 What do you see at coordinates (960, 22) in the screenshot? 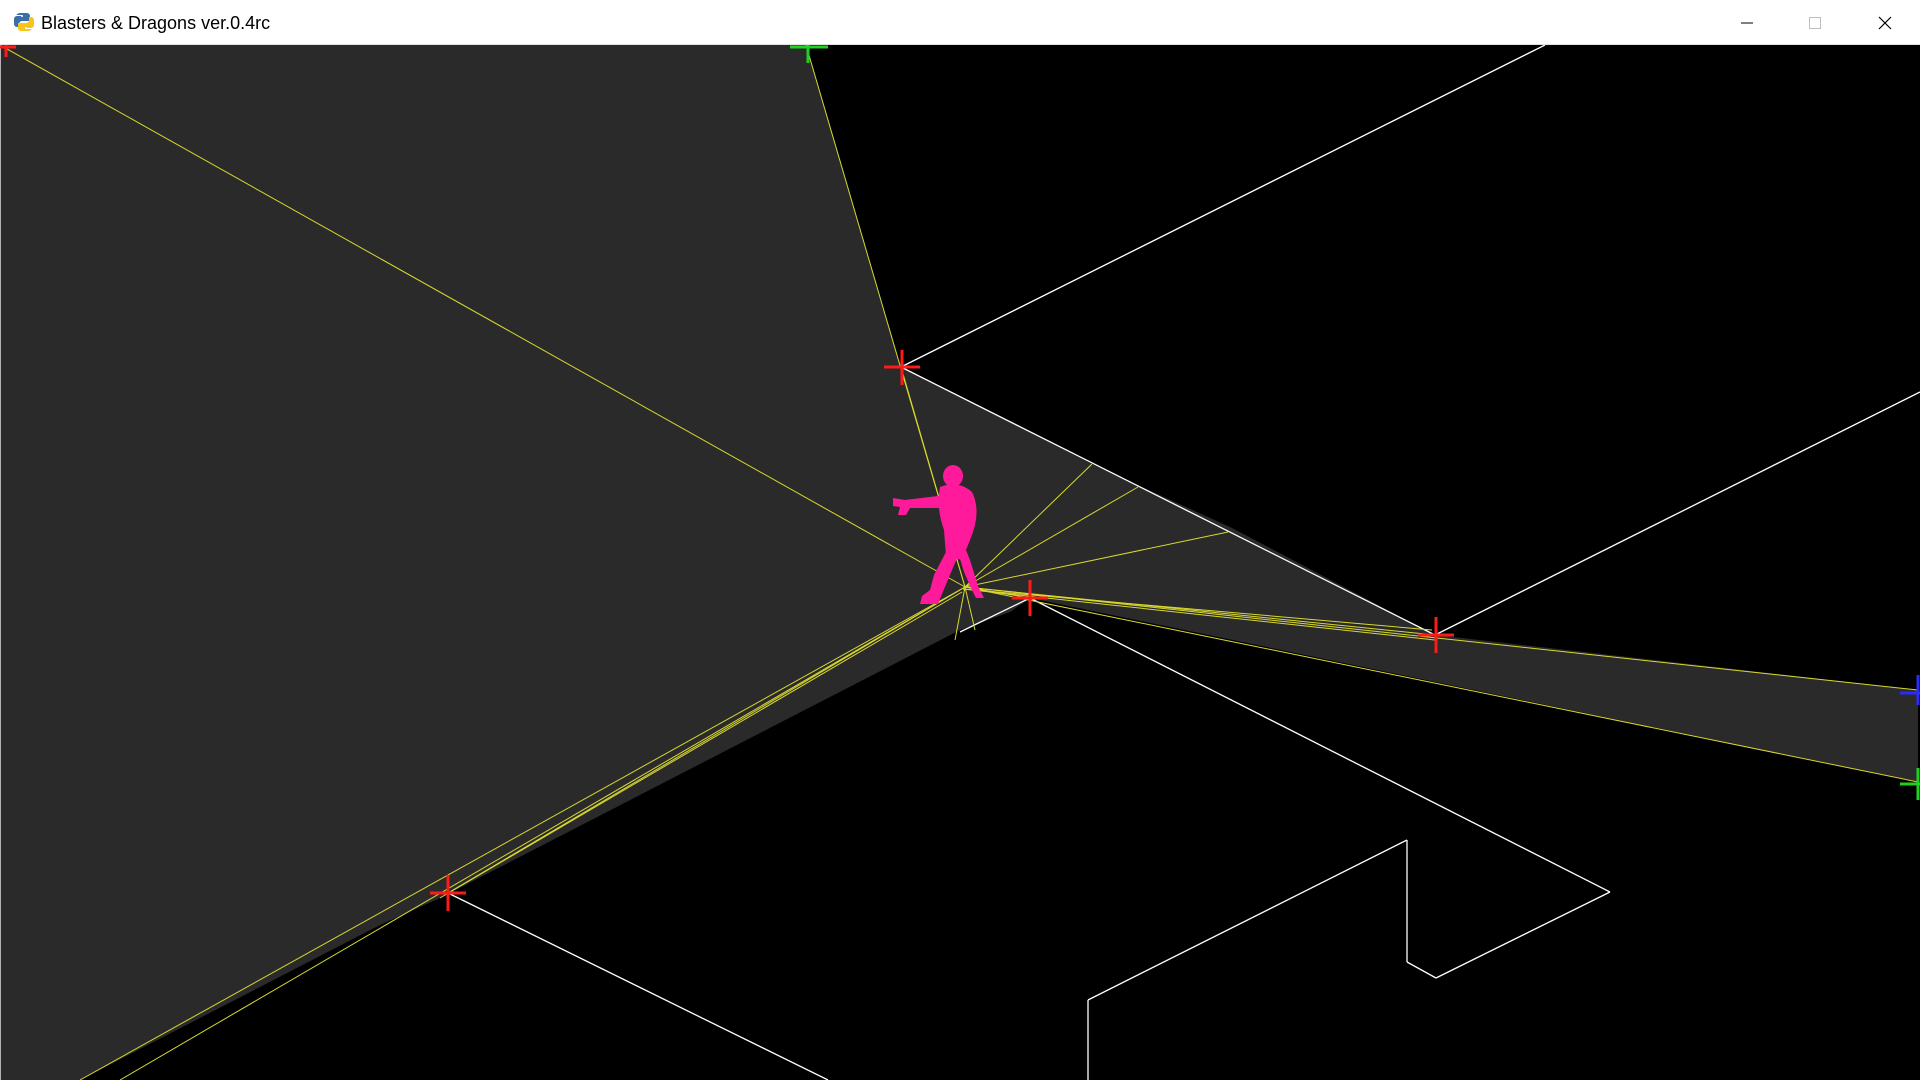
I see `title-bar: Blasters & Dragons ver.0.4rc` at bounding box center [960, 22].